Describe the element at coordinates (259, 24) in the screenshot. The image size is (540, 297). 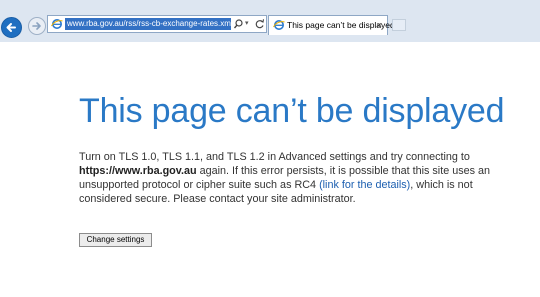
I see `refresh-icon` at that location.